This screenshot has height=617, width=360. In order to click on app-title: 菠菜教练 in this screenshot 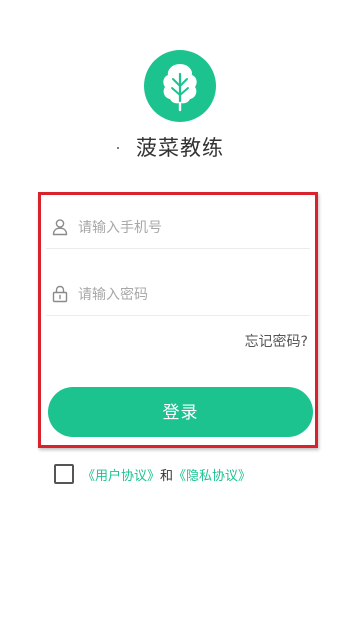, I will do `click(180, 148)`.